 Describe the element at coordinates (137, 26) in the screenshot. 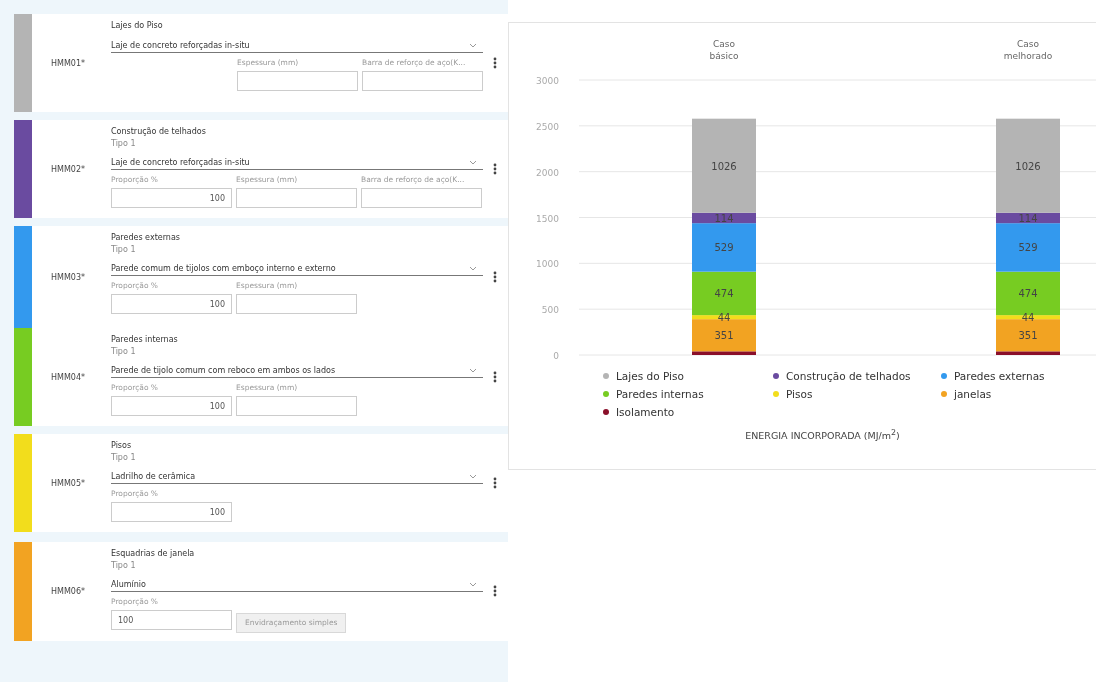

I see `element-title: Lajes do Piso` at that location.